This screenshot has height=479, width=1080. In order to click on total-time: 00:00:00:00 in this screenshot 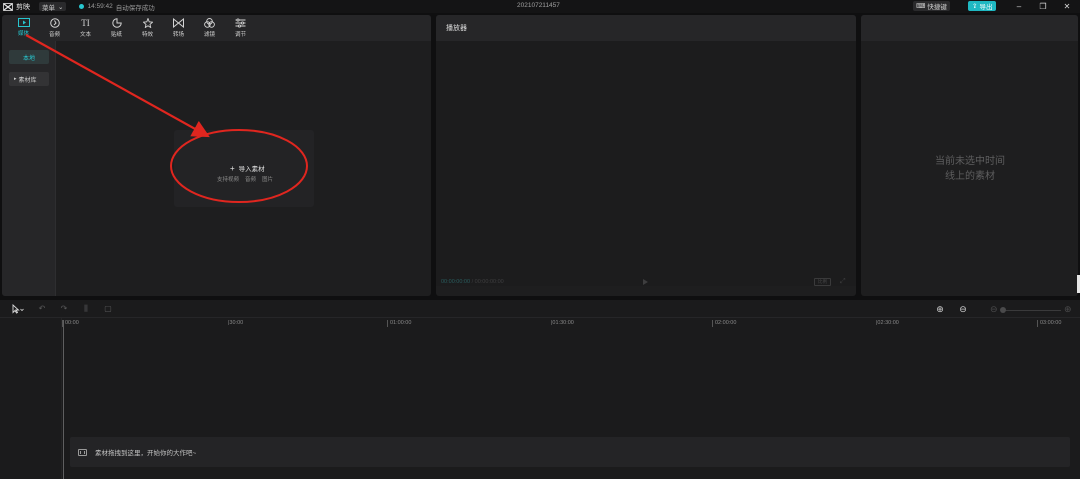, I will do `click(489, 282)`.